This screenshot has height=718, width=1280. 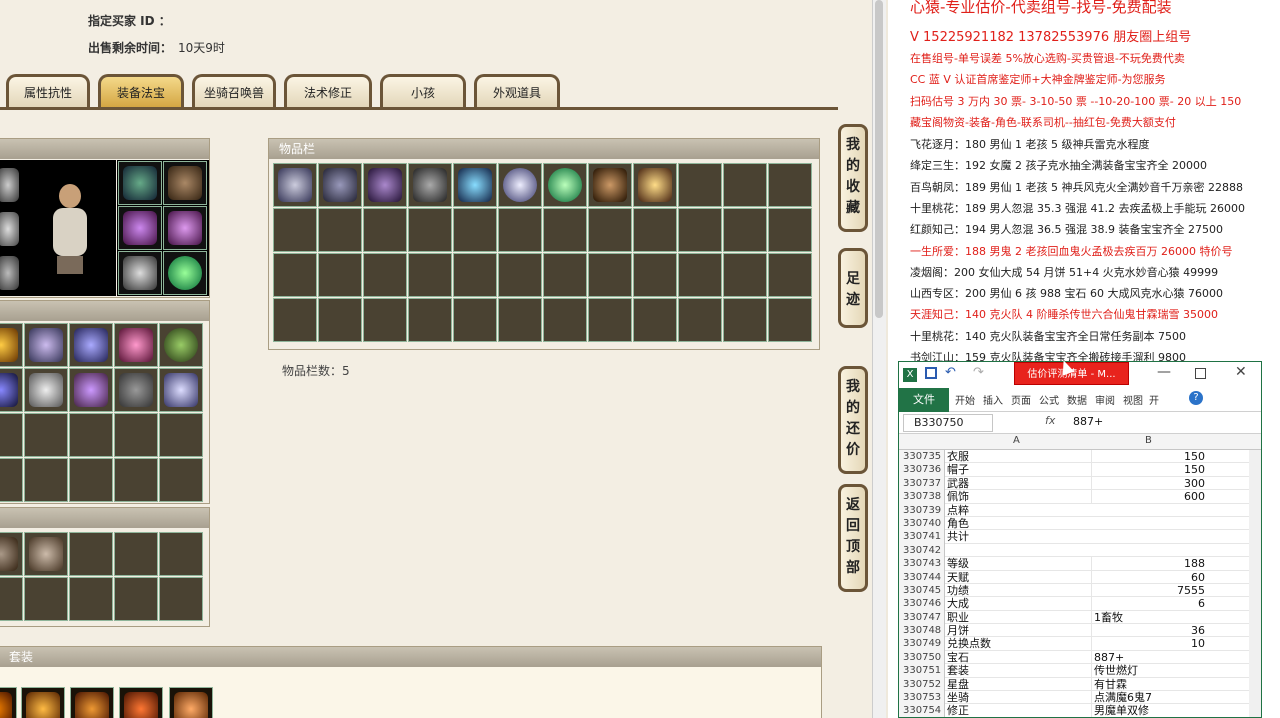 I want to click on sheet-row: 330745 功绩 7555, so click(x=1080, y=590).